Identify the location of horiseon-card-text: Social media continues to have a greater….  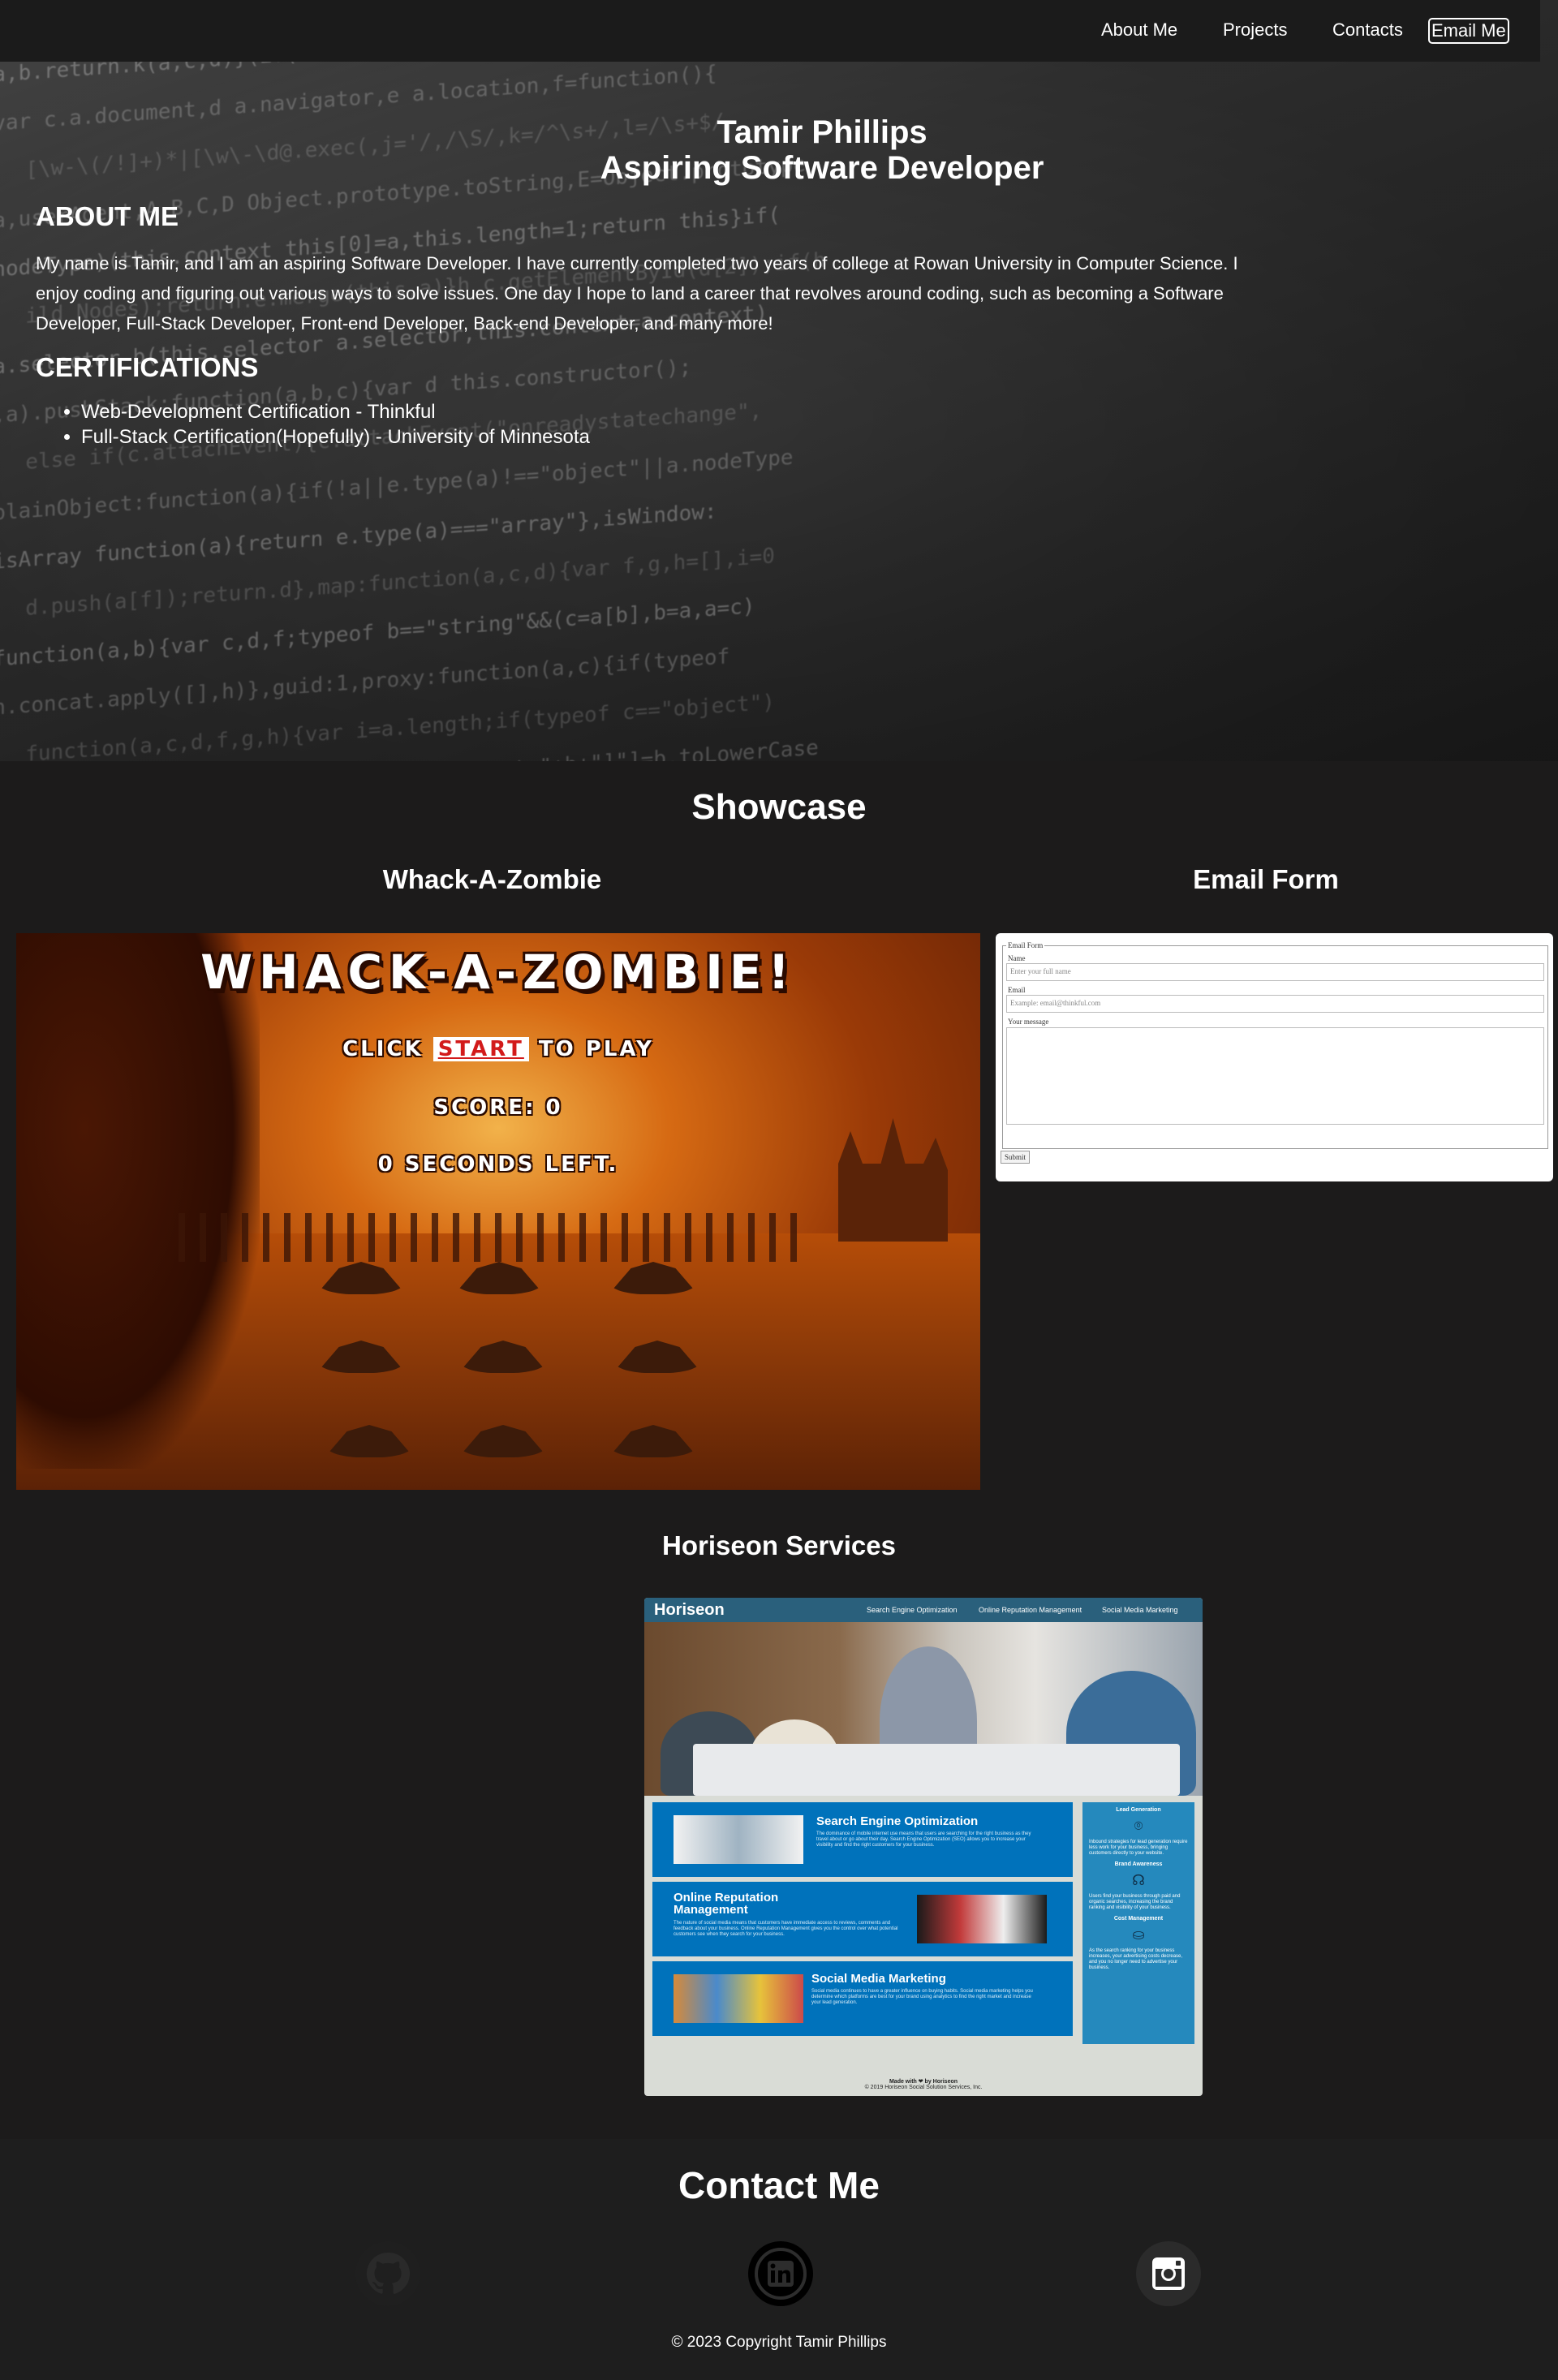
(922, 1997).